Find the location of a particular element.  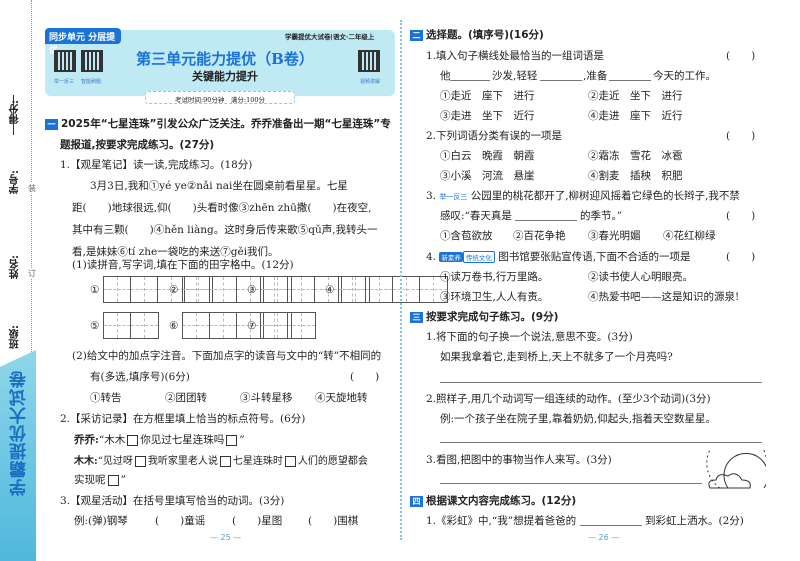

section-text: 按要求完成句子练习。(9分) is located at coordinates (492, 317).